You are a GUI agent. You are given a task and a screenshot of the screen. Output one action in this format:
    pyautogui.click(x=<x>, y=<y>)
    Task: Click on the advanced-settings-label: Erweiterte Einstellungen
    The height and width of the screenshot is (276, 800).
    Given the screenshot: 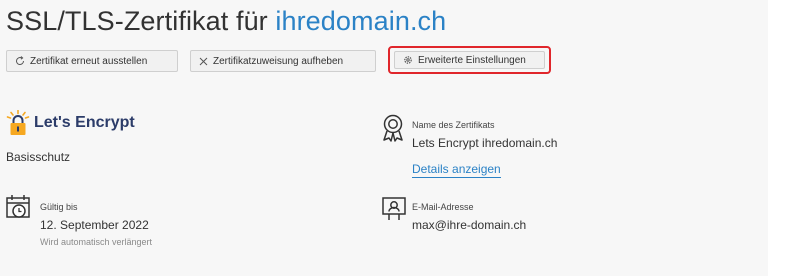 What is the action you would take?
    pyautogui.click(x=472, y=60)
    